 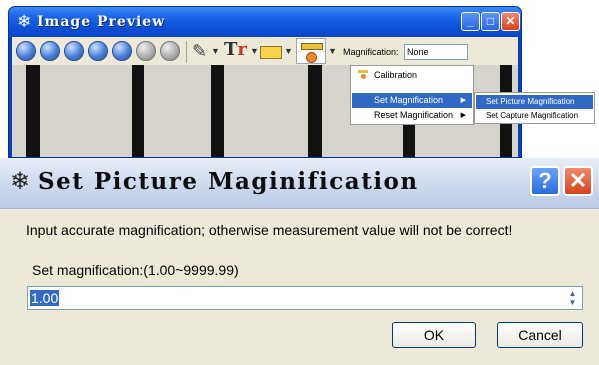 I want to click on minimize-button: _, so click(x=470, y=21).